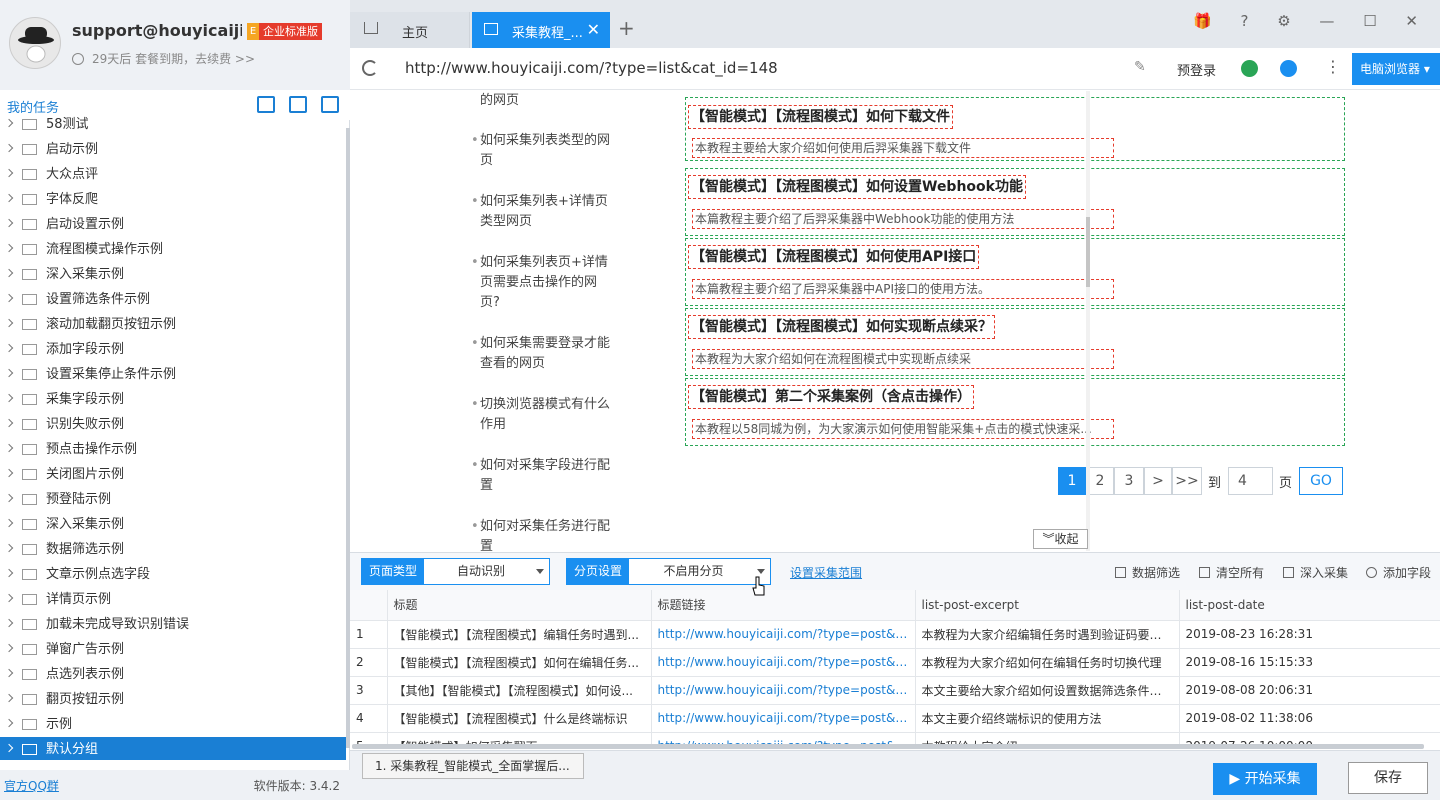 The image size is (1440, 800). Describe the element at coordinates (173, 374) in the screenshot. I see `task-folder-item: 设置采集停止条件示例` at that location.